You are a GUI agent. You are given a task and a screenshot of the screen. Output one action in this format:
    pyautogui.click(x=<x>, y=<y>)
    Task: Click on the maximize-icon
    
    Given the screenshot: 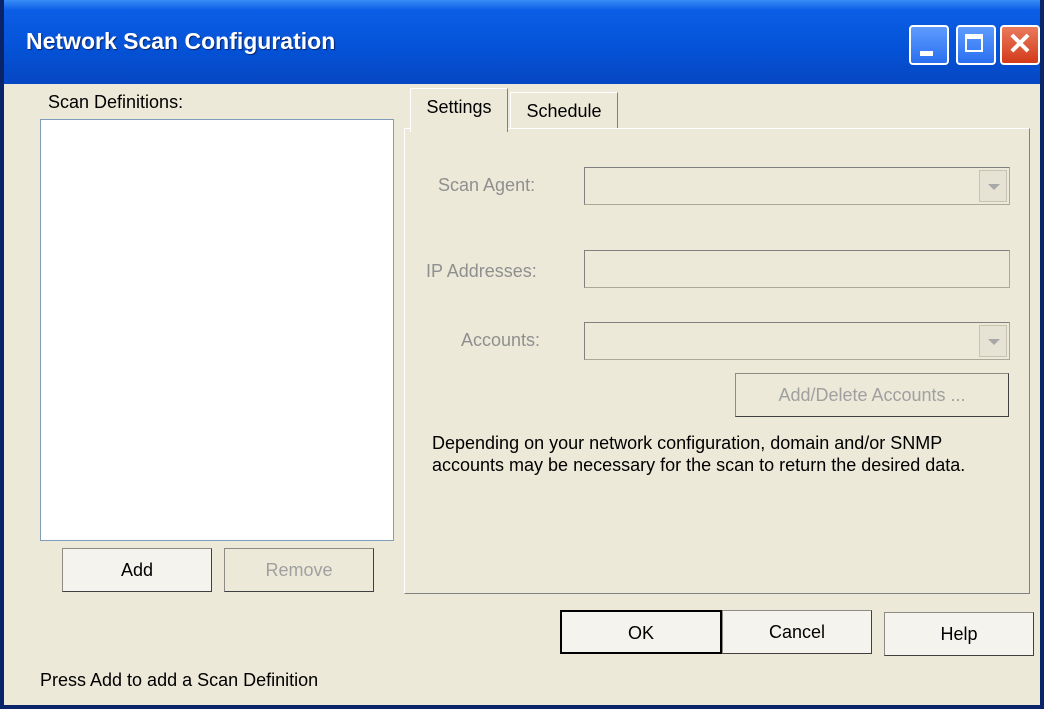 What is the action you would take?
    pyautogui.click(x=974, y=43)
    